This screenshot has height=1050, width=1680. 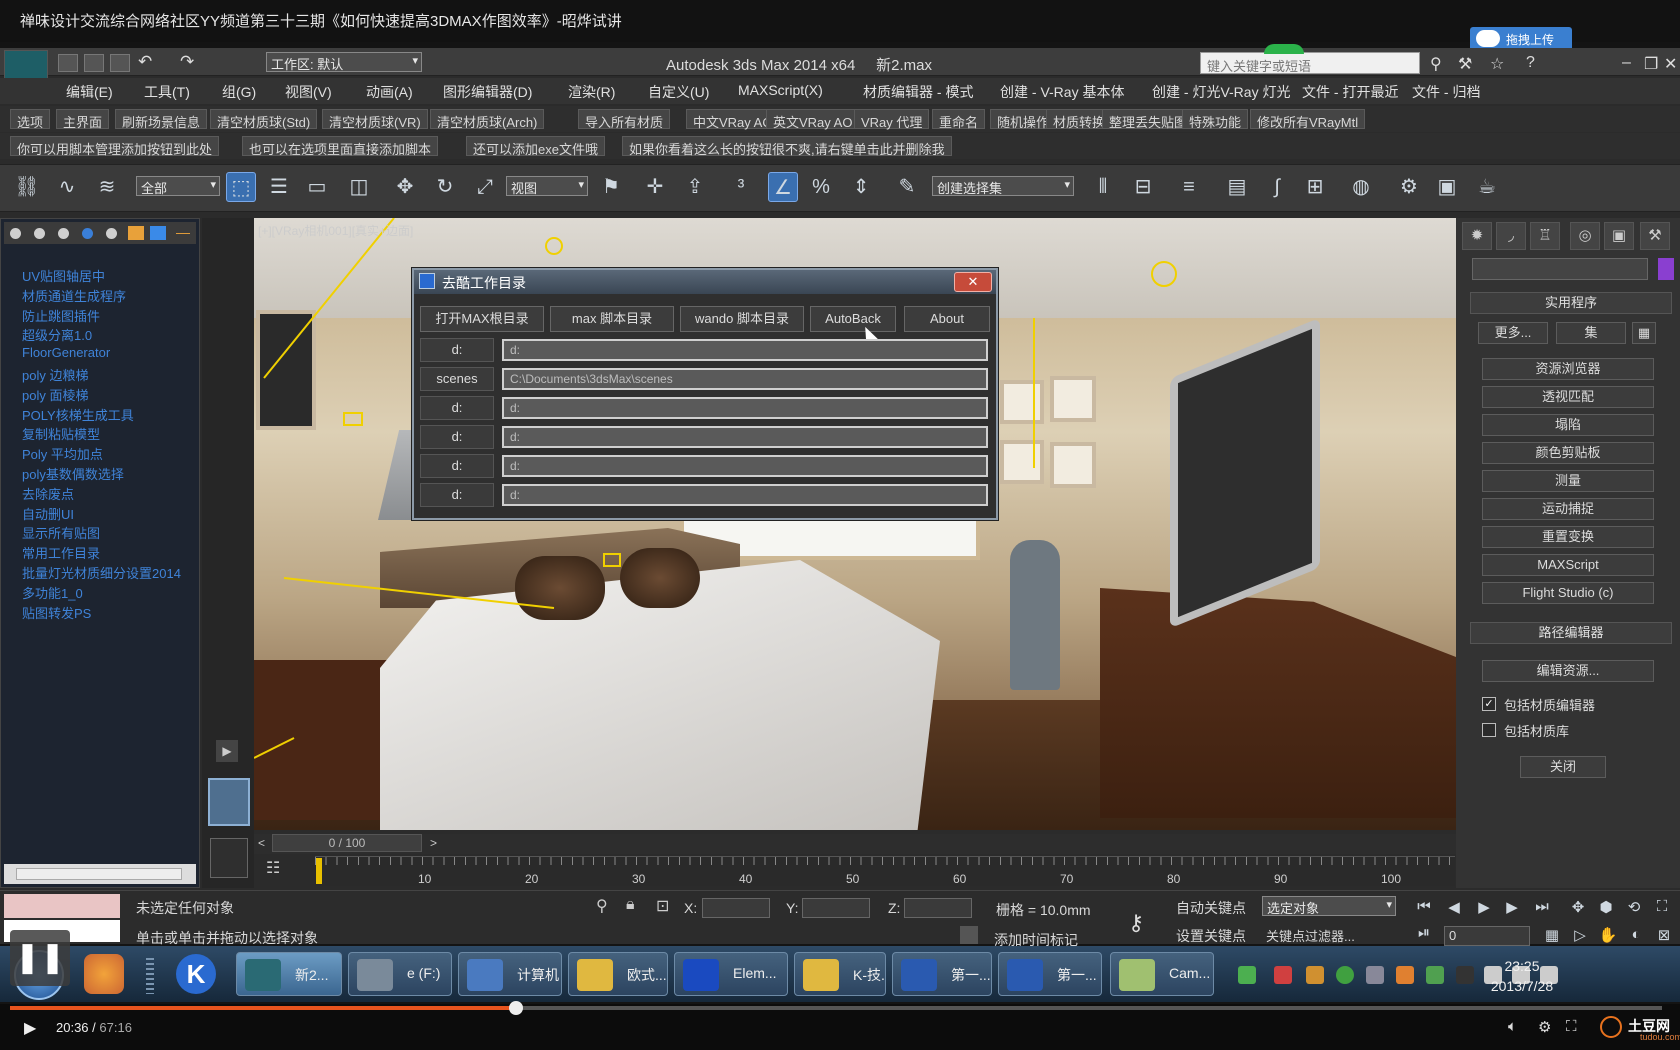 What do you see at coordinates (662, 906) in the screenshot?
I see `absolute-mode-icon: ⊡` at bounding box center [662, 906].